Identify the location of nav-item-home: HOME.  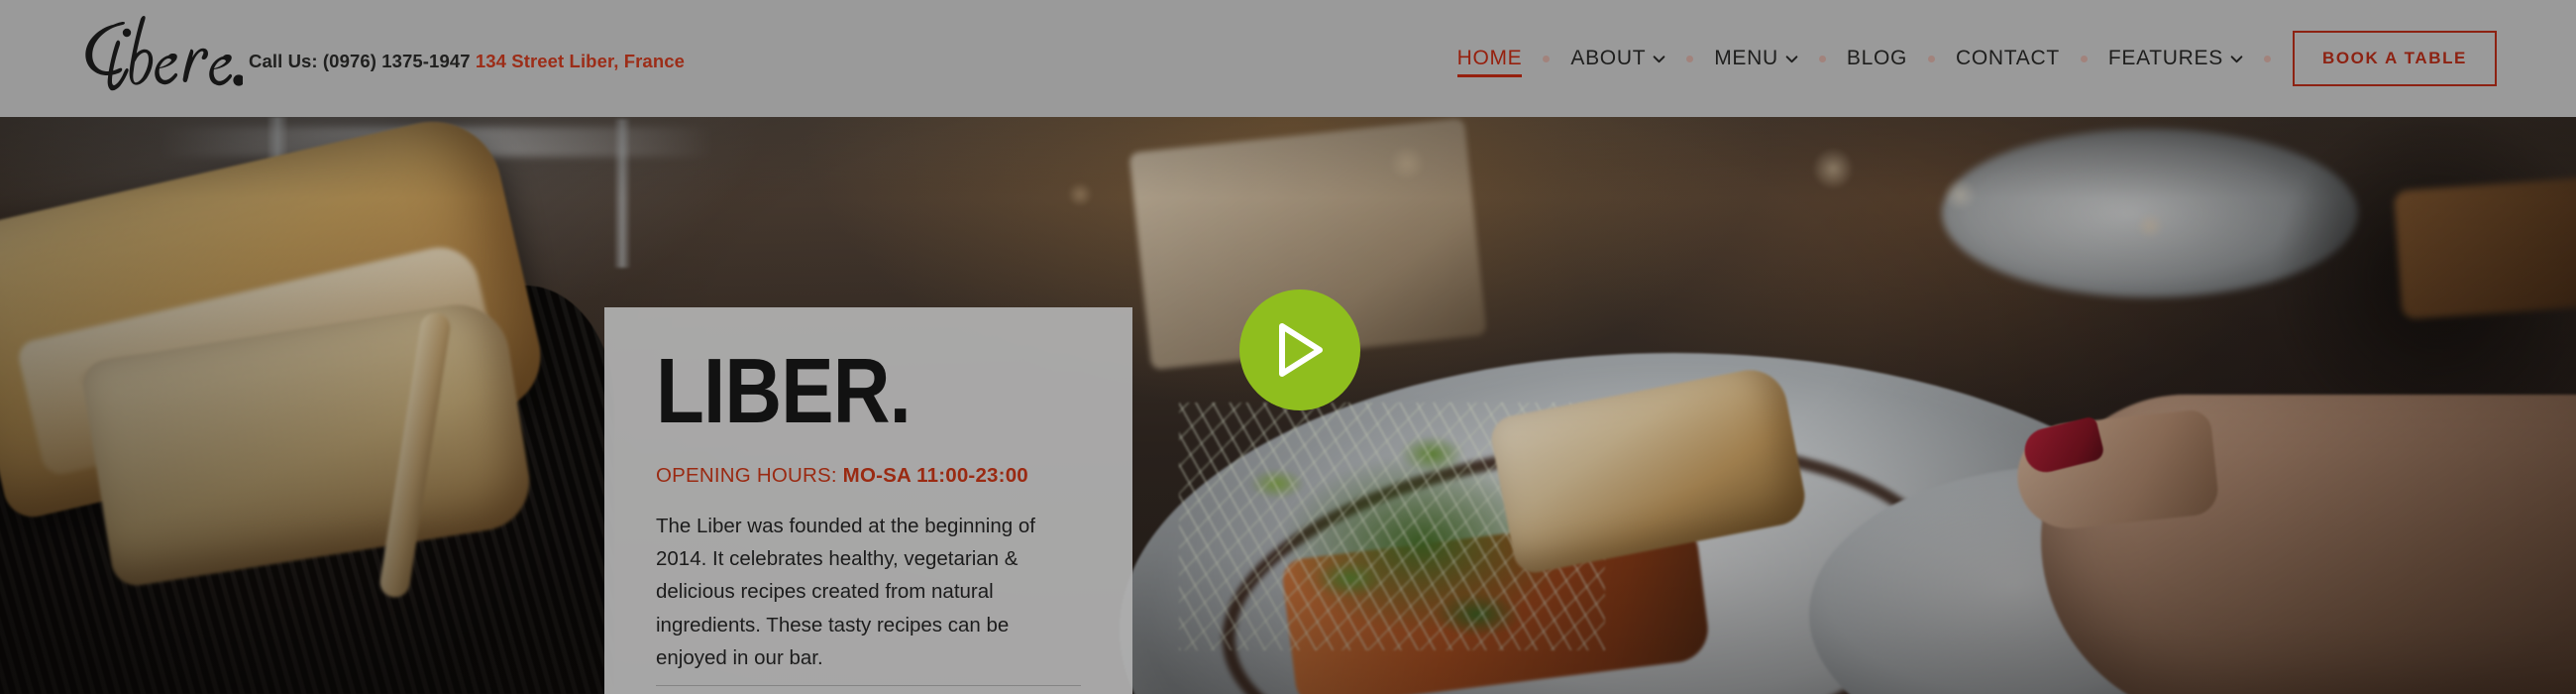
(1490, 58).